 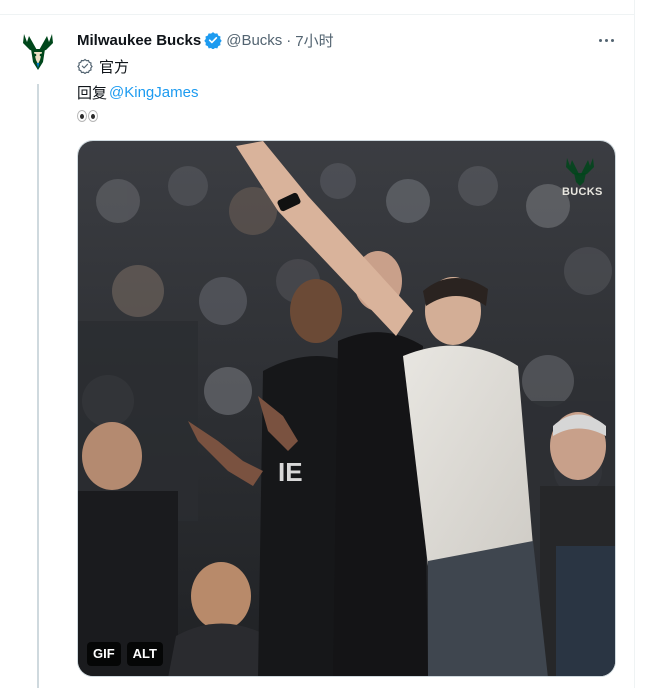 What do you see at coordinates (38, 386) in the screenshot?
I see `thread-line` at bounding box center [38, 386].